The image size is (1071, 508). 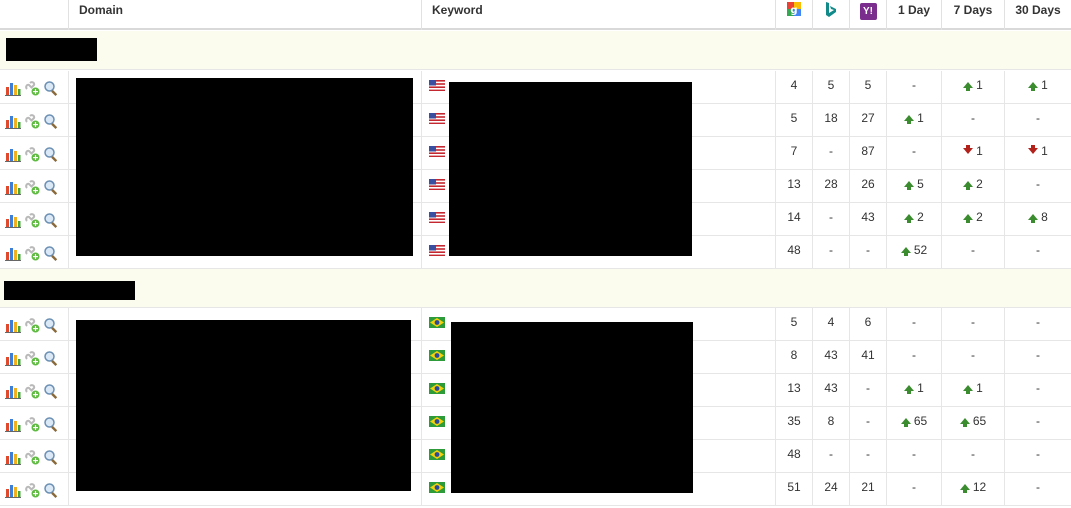 What do you see at coordinates (793, 87) in the screenshot?
I see `google-rank-cell: 4` at bounding box center [793, 87].